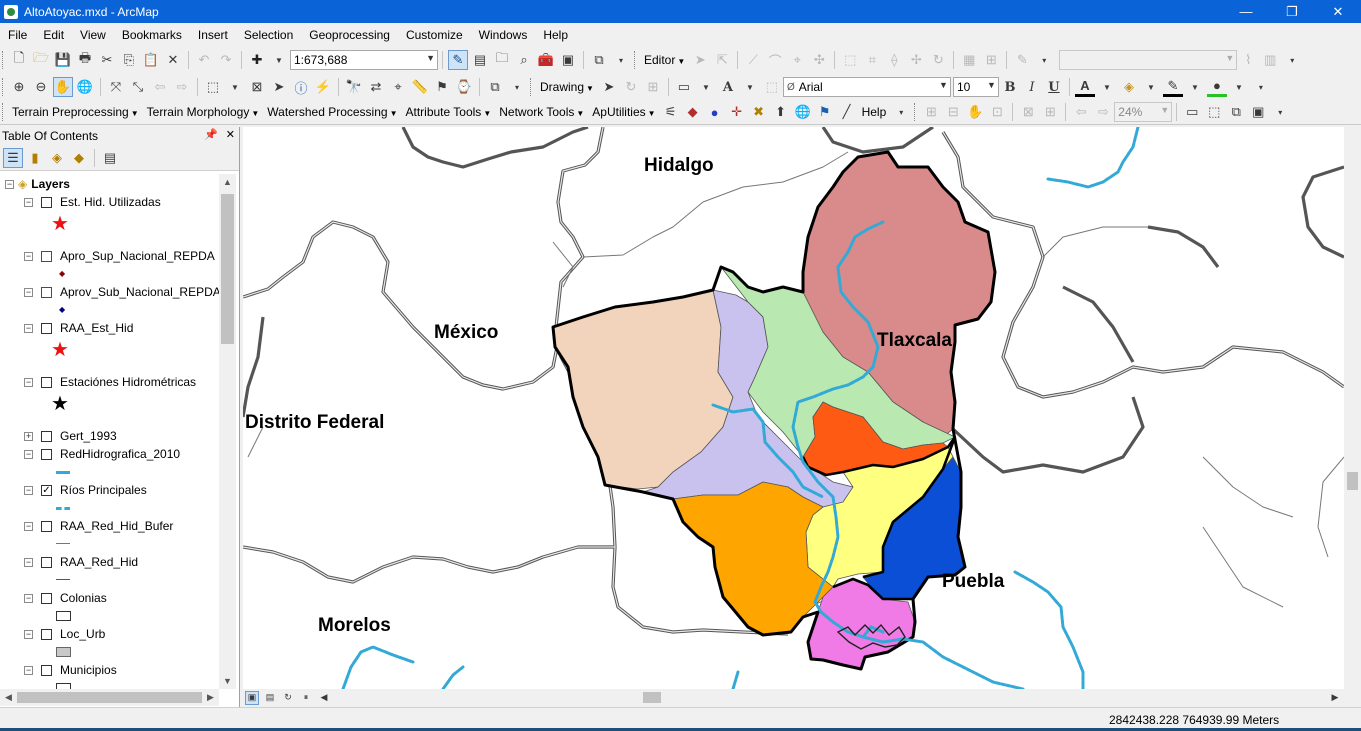 The width and height of the screenshot is (1361, 731). What do you see at coordinates (41, 60) in the screenshot?
I see `open-folder-icon: 🗁` at bounding box center [41, 60].